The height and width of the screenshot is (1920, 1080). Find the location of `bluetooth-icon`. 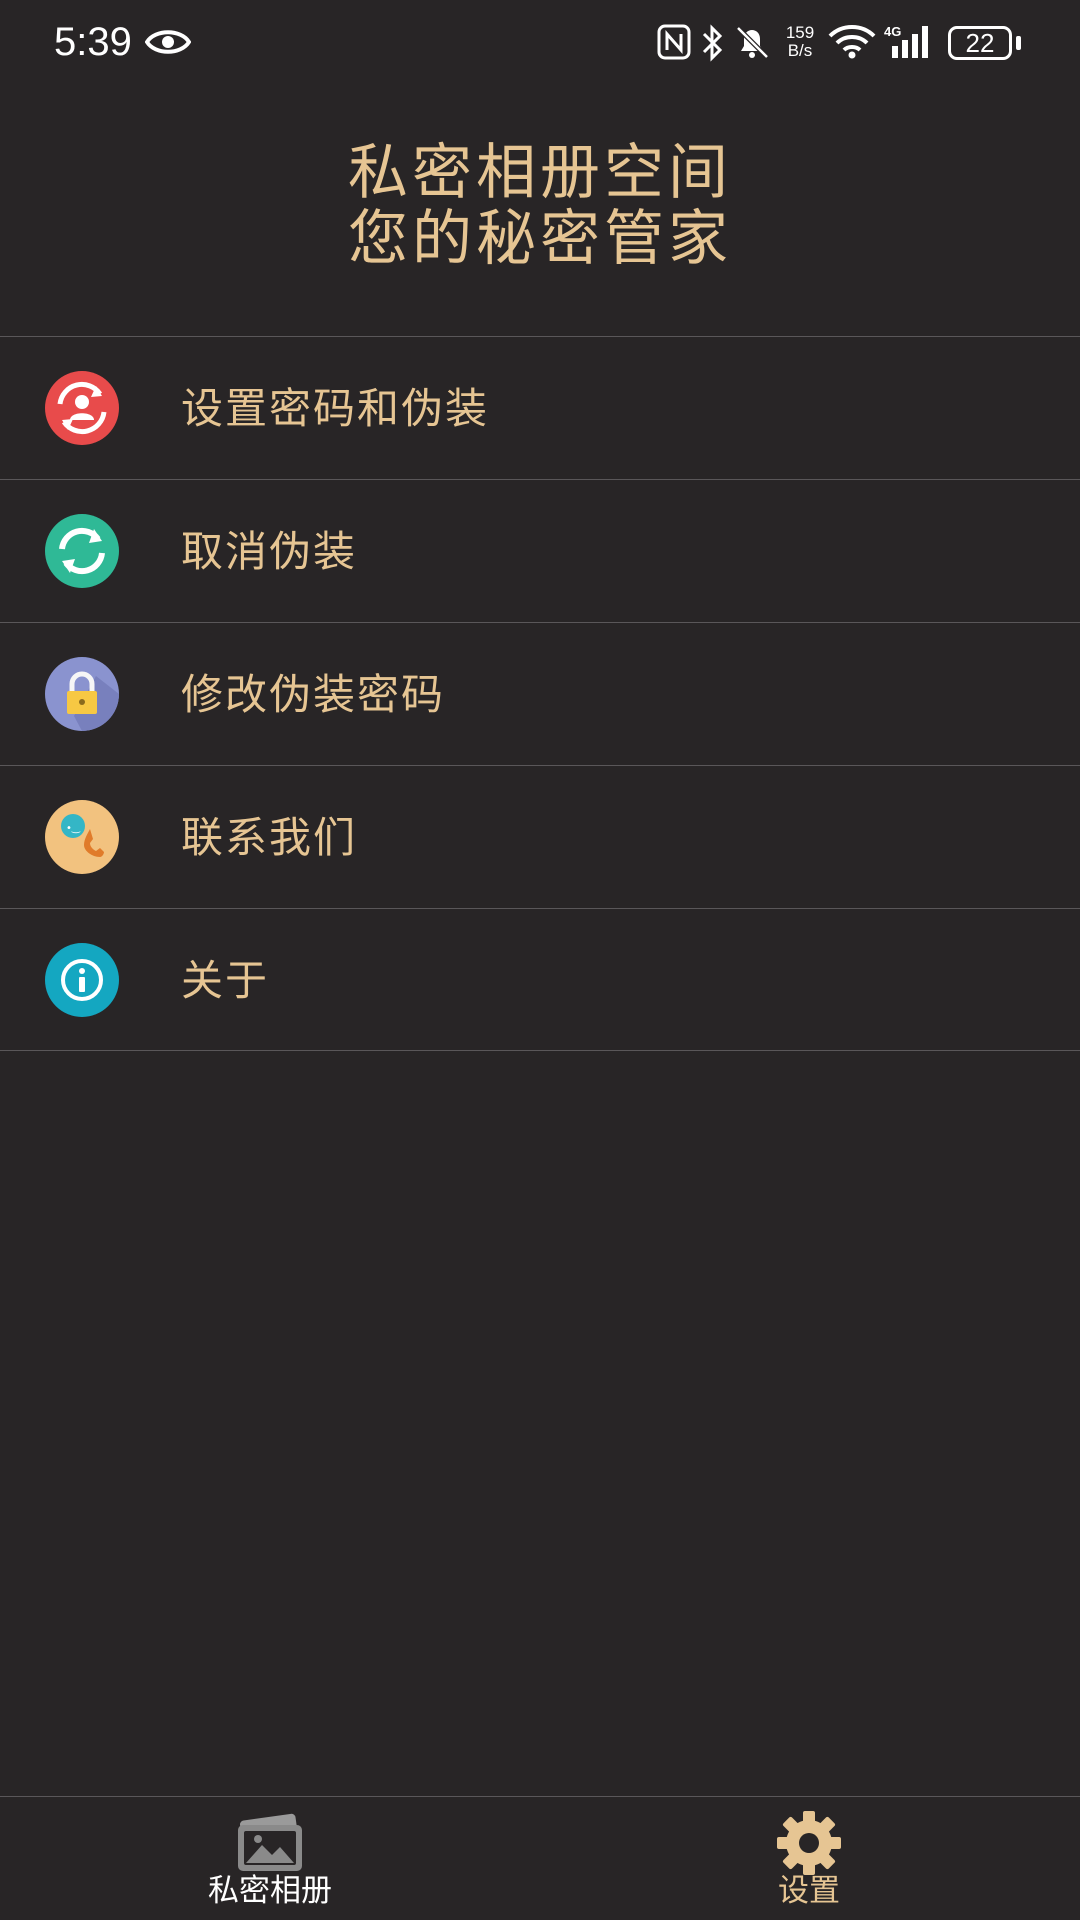

bluetooth-icon is located at coordinates (712, 43).